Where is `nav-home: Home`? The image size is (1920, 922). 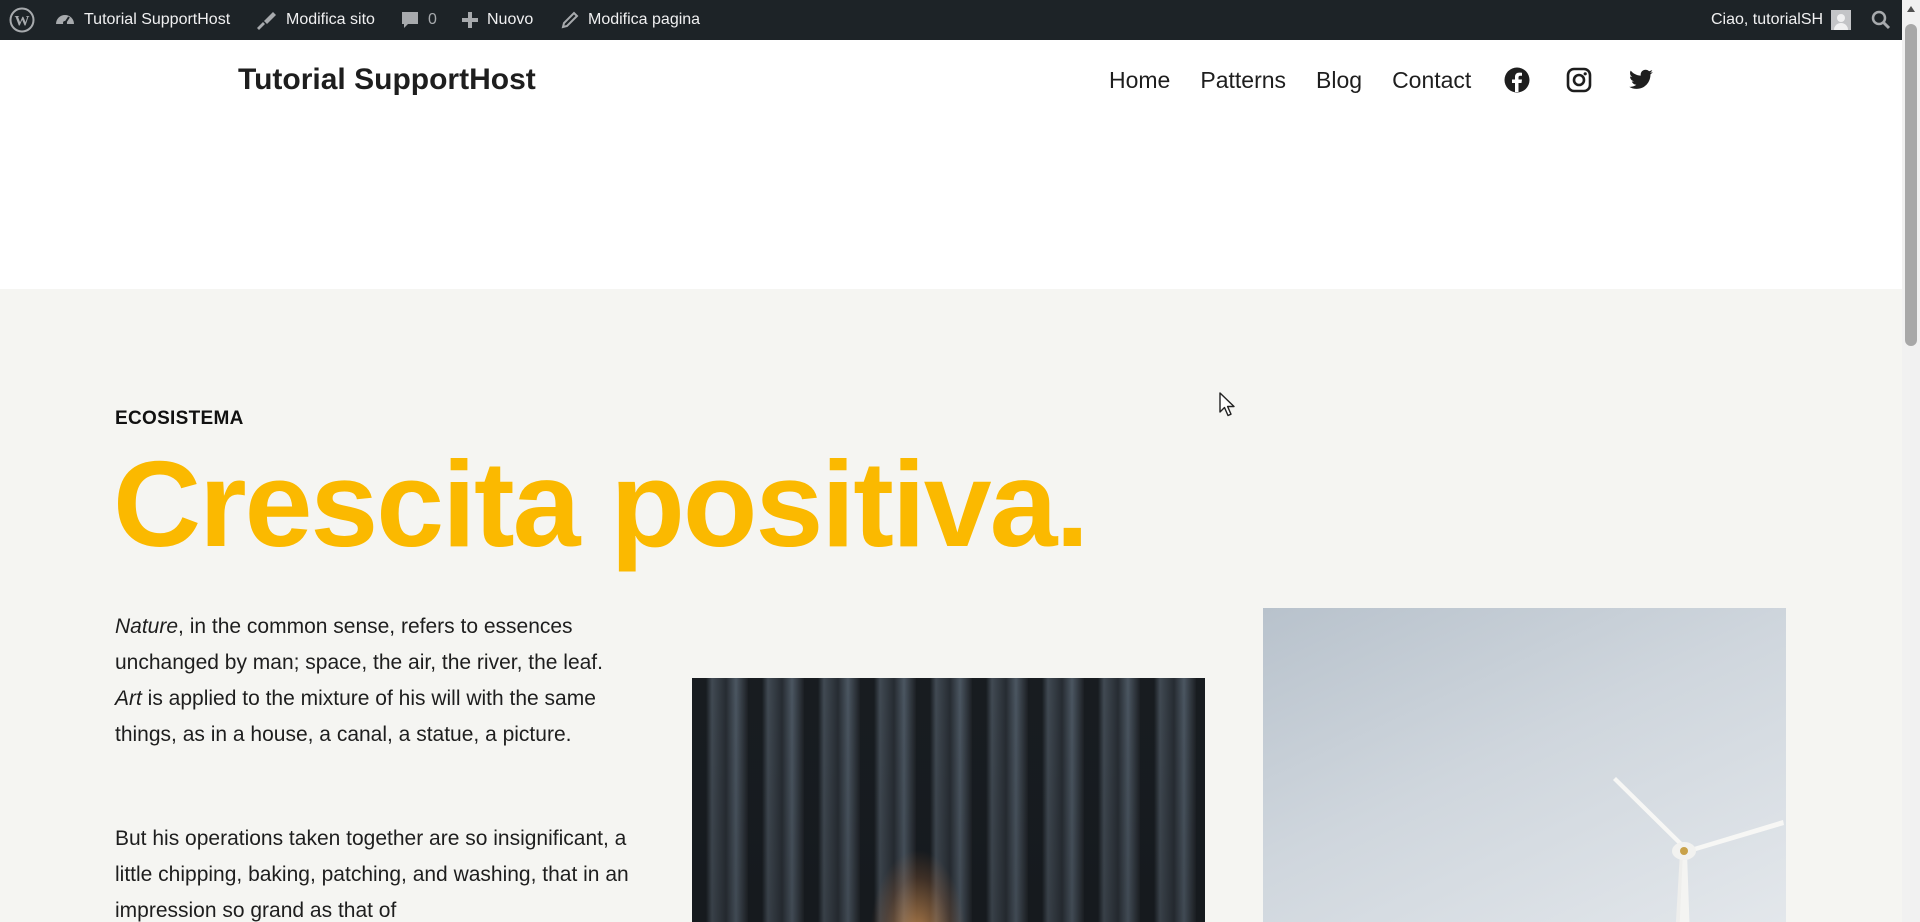 nav-home: Home is located at coordinates (1139, 80).